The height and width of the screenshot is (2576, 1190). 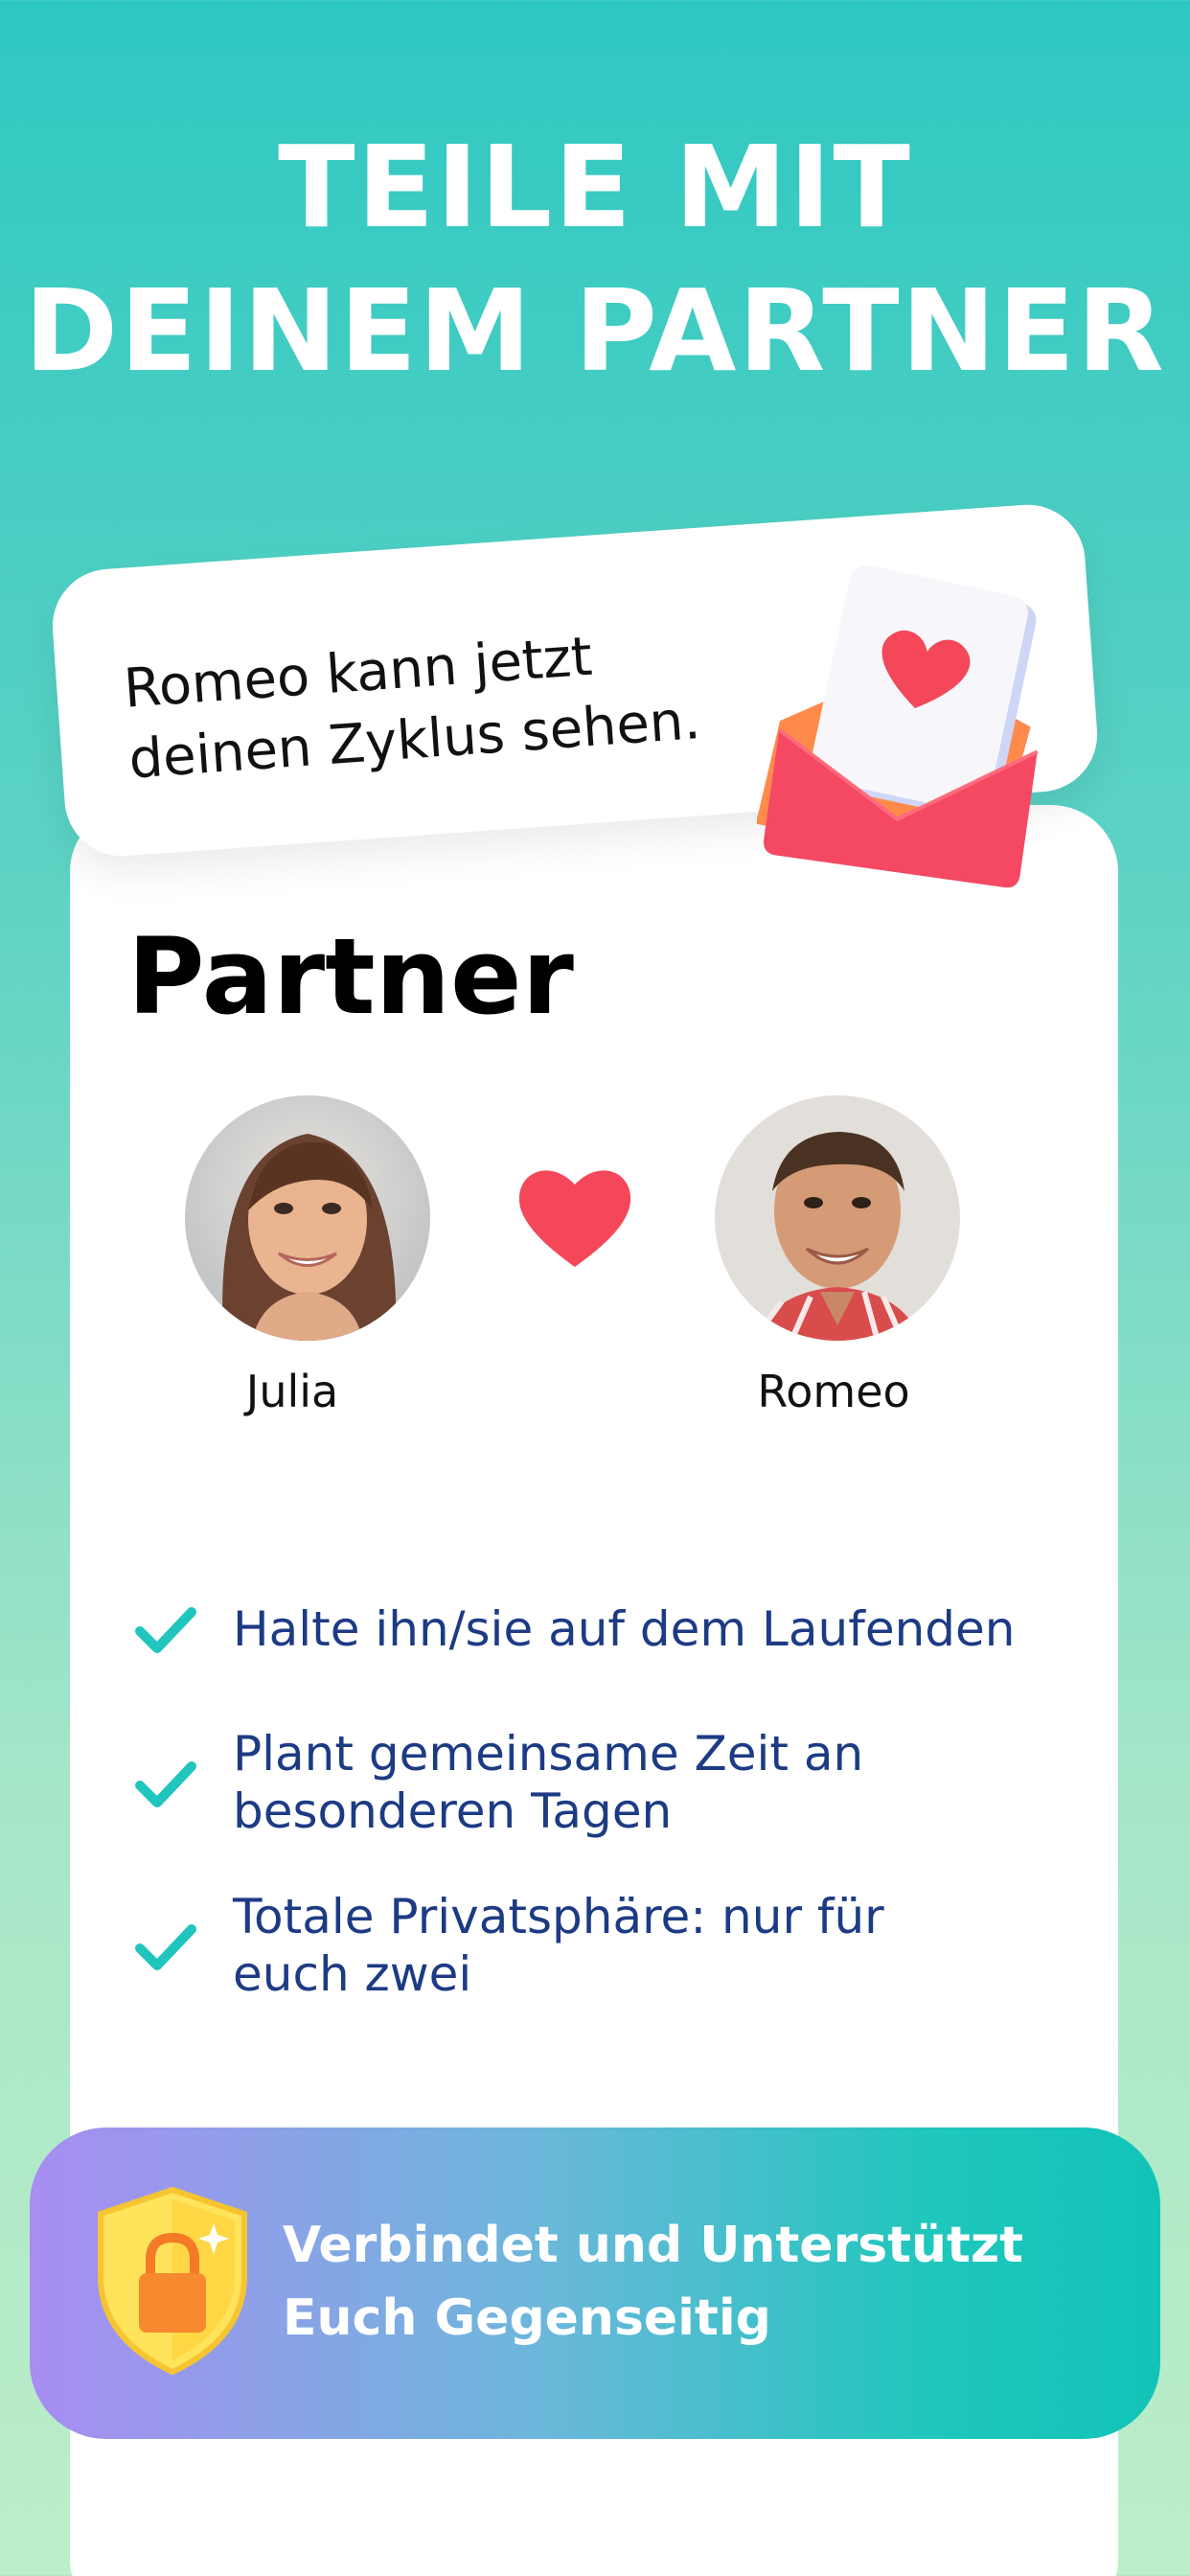 I want to click on headline-line-1: TEILE MIT, so click(x=595, y=187).